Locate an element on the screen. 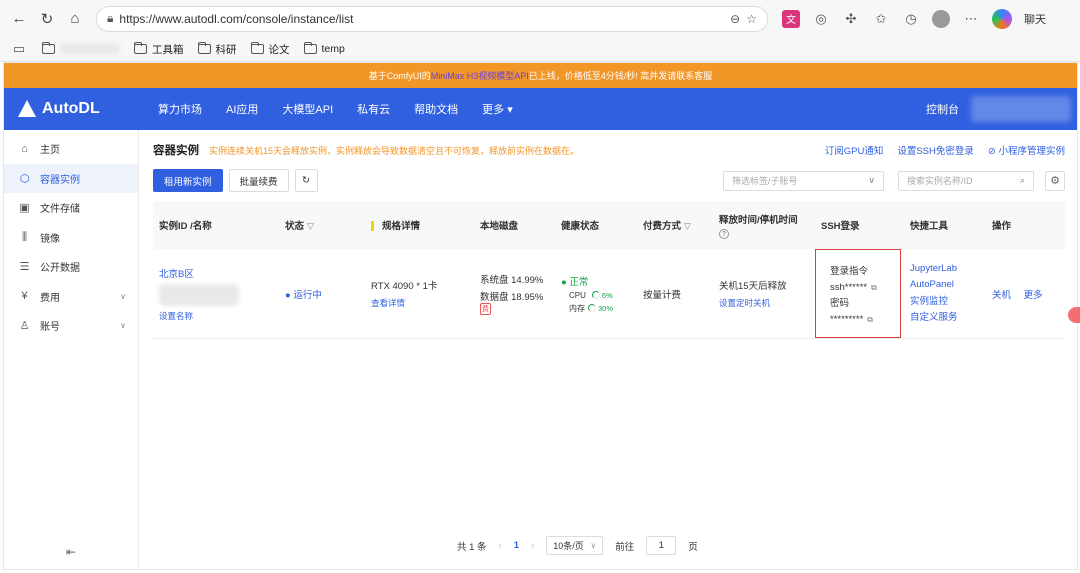 The image size is (1080, 573). health-status: ● 正常 is located at coordinates (575, 282).